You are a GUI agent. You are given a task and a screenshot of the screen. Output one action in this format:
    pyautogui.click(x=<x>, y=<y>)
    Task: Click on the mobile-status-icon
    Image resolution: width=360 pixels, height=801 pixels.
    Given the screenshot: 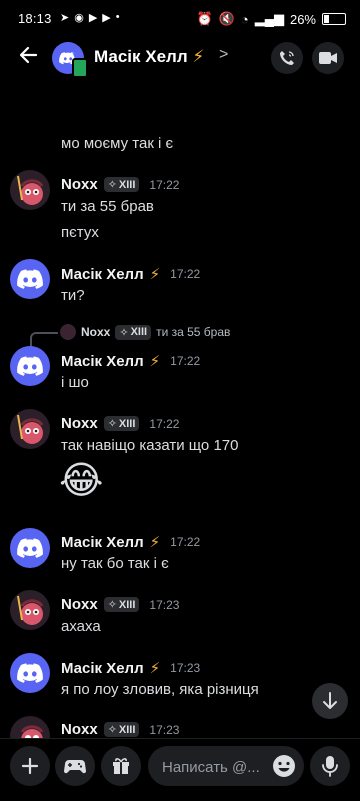 What is the action you would take?
    pyautogui.click(x=80, y=68)
    